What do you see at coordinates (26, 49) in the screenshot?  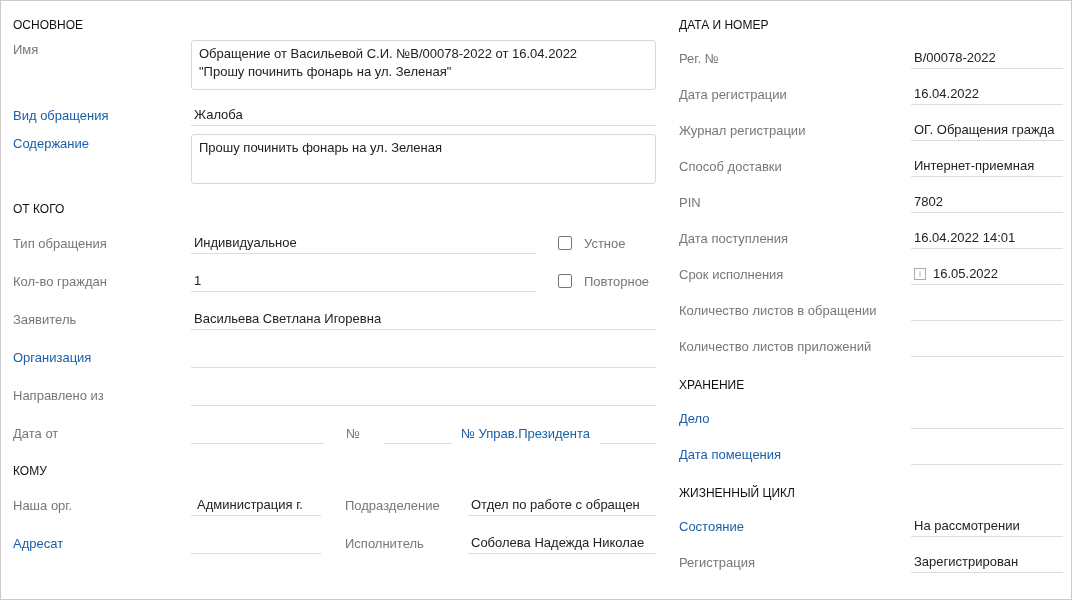 I see `field-label: Имя` at bounding box center [26, 49].